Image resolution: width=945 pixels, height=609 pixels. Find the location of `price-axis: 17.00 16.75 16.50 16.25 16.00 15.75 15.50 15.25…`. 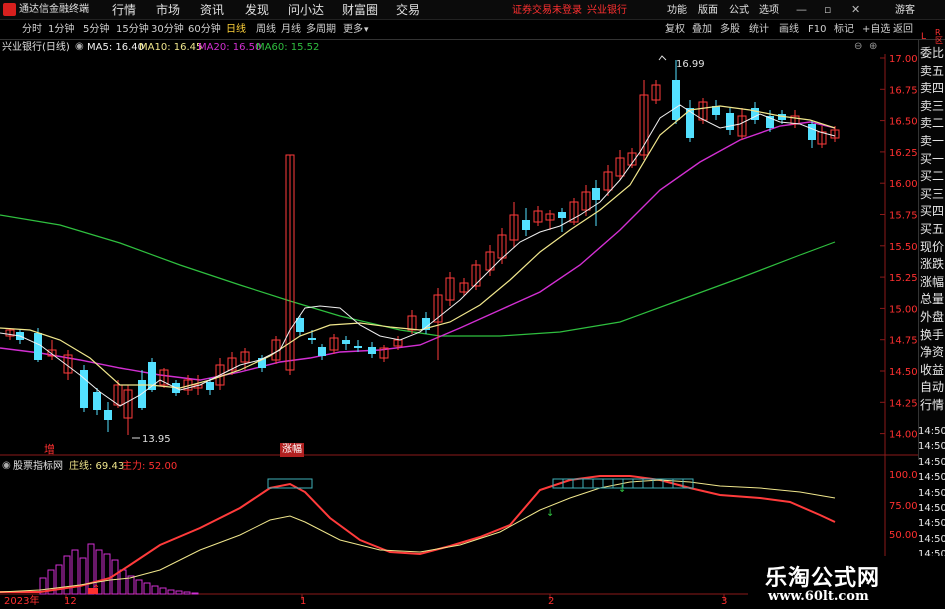

price-axis: 17.00 16.75 16.50 16.25 16.00 15.75 15.50 15.25… is located at coordinates (899, 247).